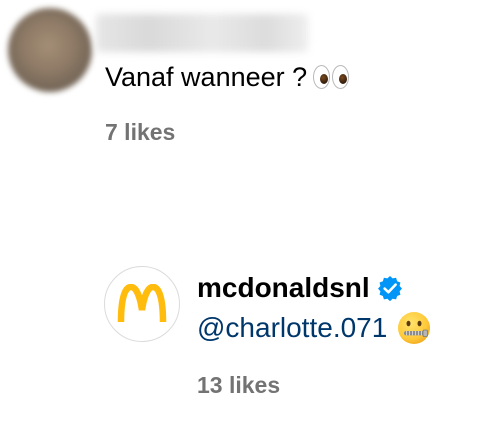 The width and height of the screenshot is (490, 428). What do you see at coordinates (50, 50) in the screenshot?
I see `commenter-avatar` at bounding box center [50, 50].